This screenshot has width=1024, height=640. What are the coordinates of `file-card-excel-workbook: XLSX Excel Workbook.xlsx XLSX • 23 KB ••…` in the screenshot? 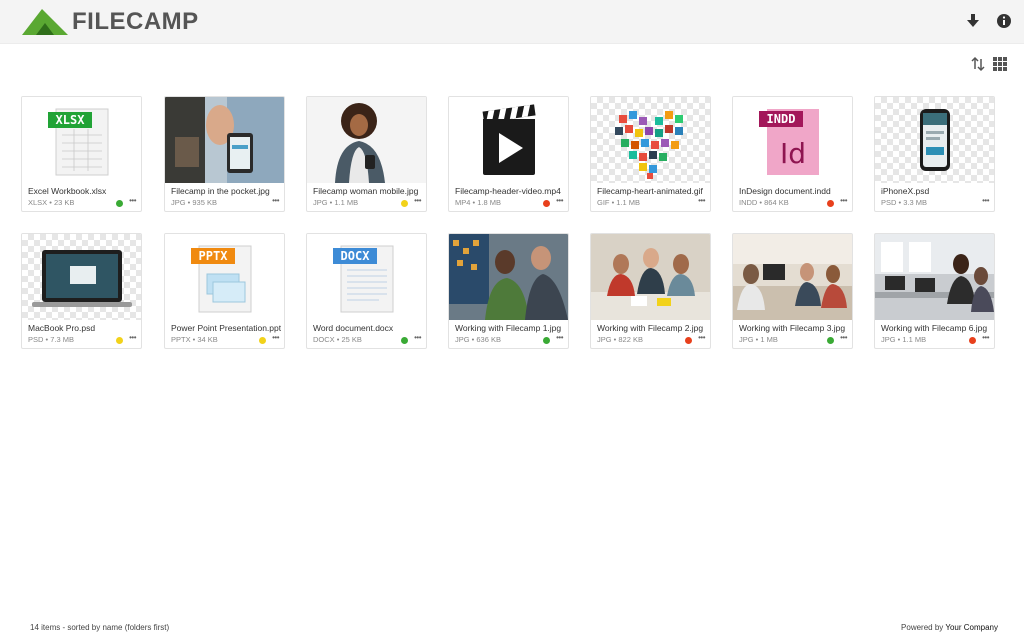 It's located at (81, 154).